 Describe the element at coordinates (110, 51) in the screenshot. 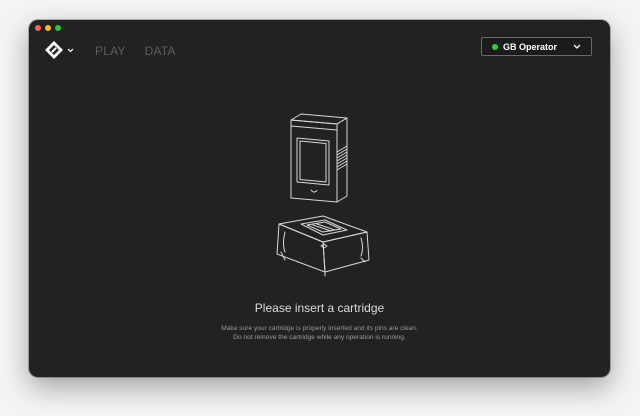

I see `nav-play: PLAY` at that location.